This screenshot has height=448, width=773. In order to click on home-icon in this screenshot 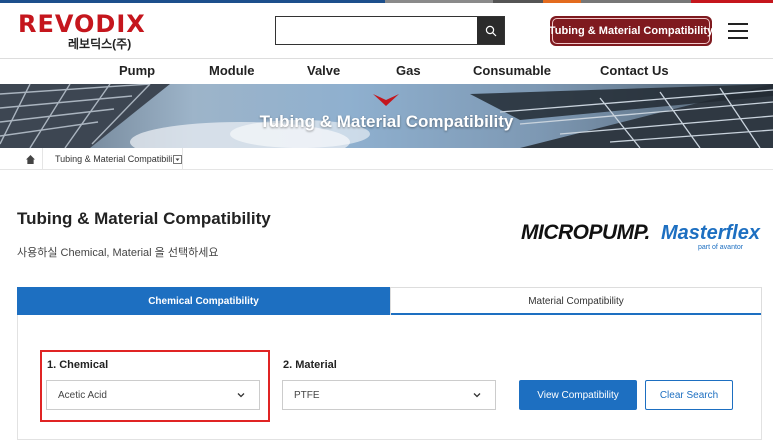, I will do `click(30, 159)`.